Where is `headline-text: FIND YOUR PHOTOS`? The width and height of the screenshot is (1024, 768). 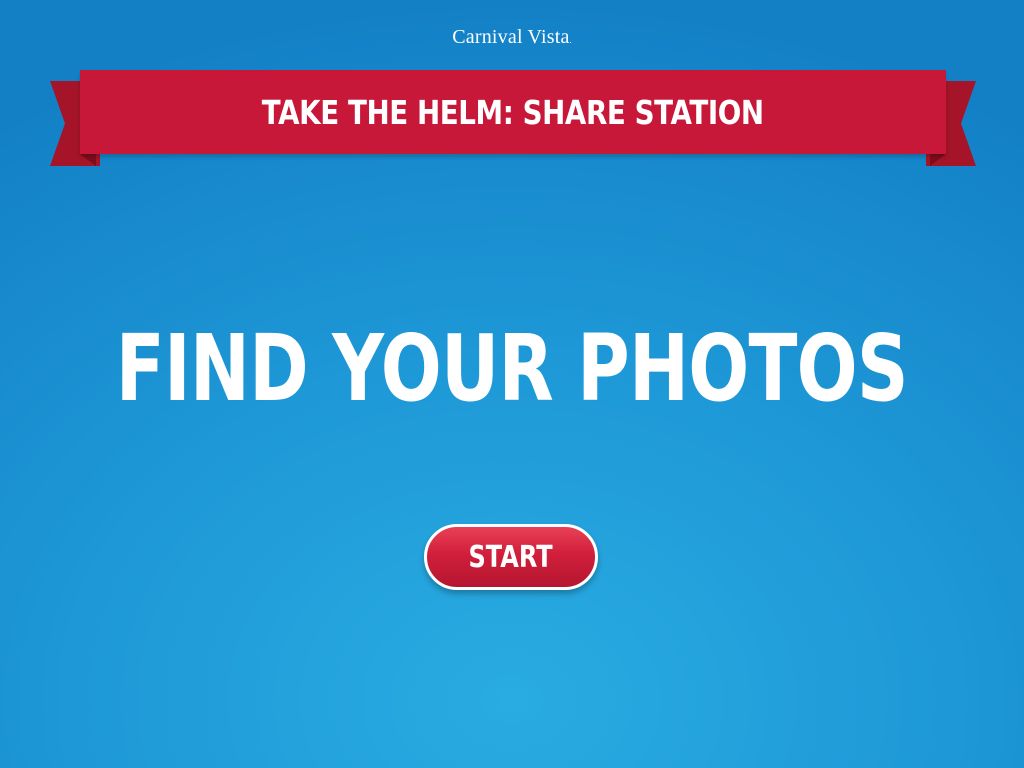 headline-text: FIND YOUR PHOTOS is located at coordinates (512, 368).